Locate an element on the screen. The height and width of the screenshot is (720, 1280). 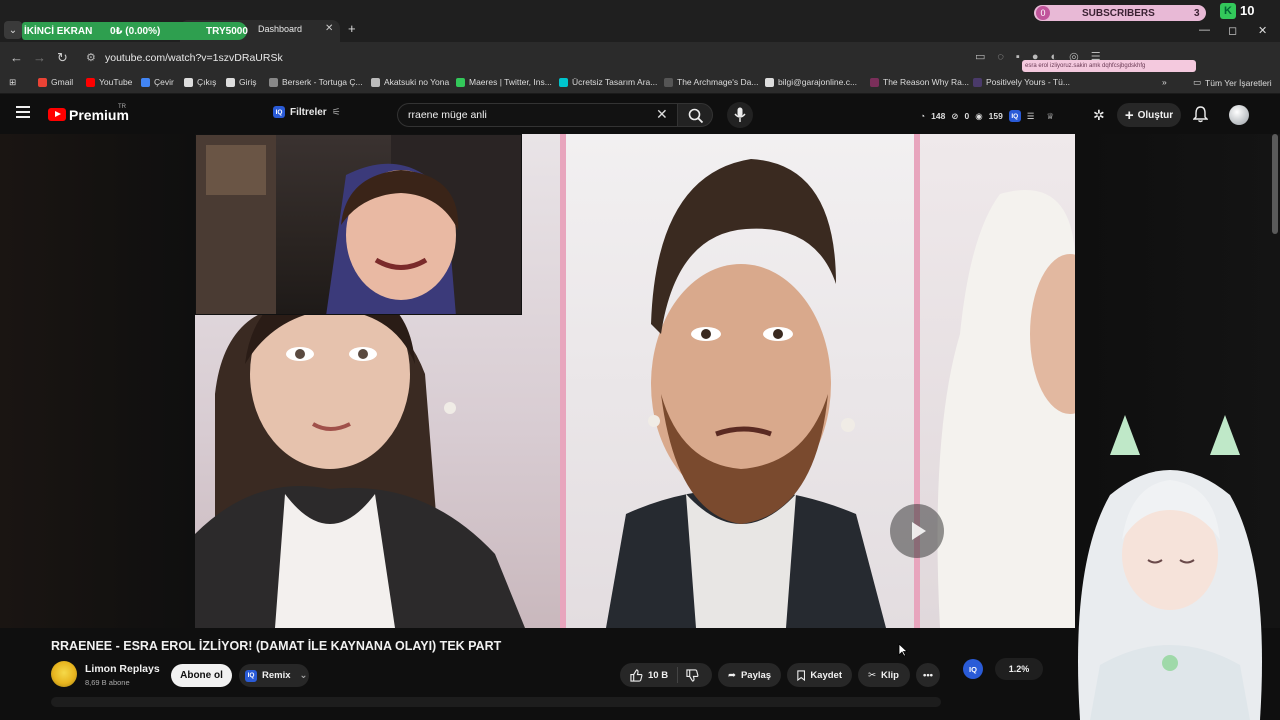
share-button: ➦ Paylaş is located at coordinates (749, 675).